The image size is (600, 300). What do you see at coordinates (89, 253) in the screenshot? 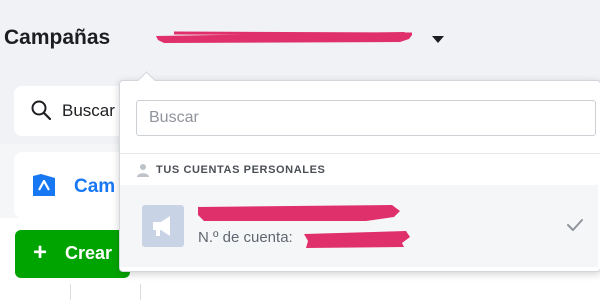
I see `create-label: Crear` at bounding box center [89, 253].